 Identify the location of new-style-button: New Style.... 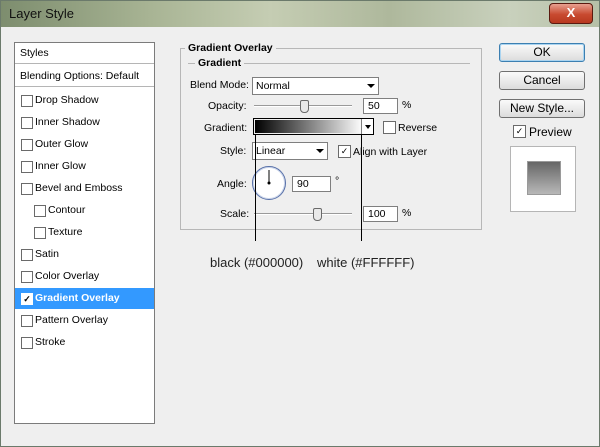
(542, 108).